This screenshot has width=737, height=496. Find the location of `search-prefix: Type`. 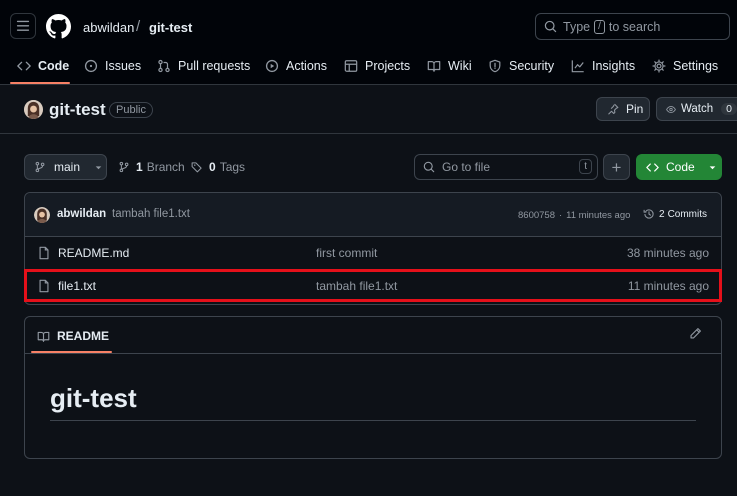

search-prefix: Type is located at coordinates (577, 26).